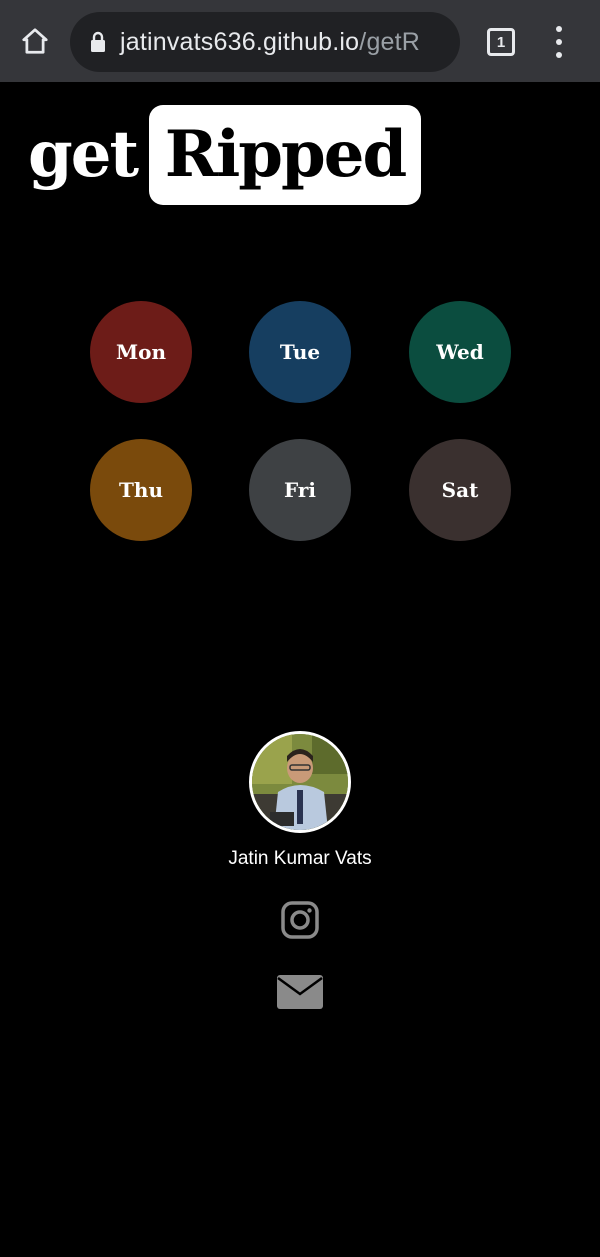  I want to click on instagram-link, so click(300, 920).